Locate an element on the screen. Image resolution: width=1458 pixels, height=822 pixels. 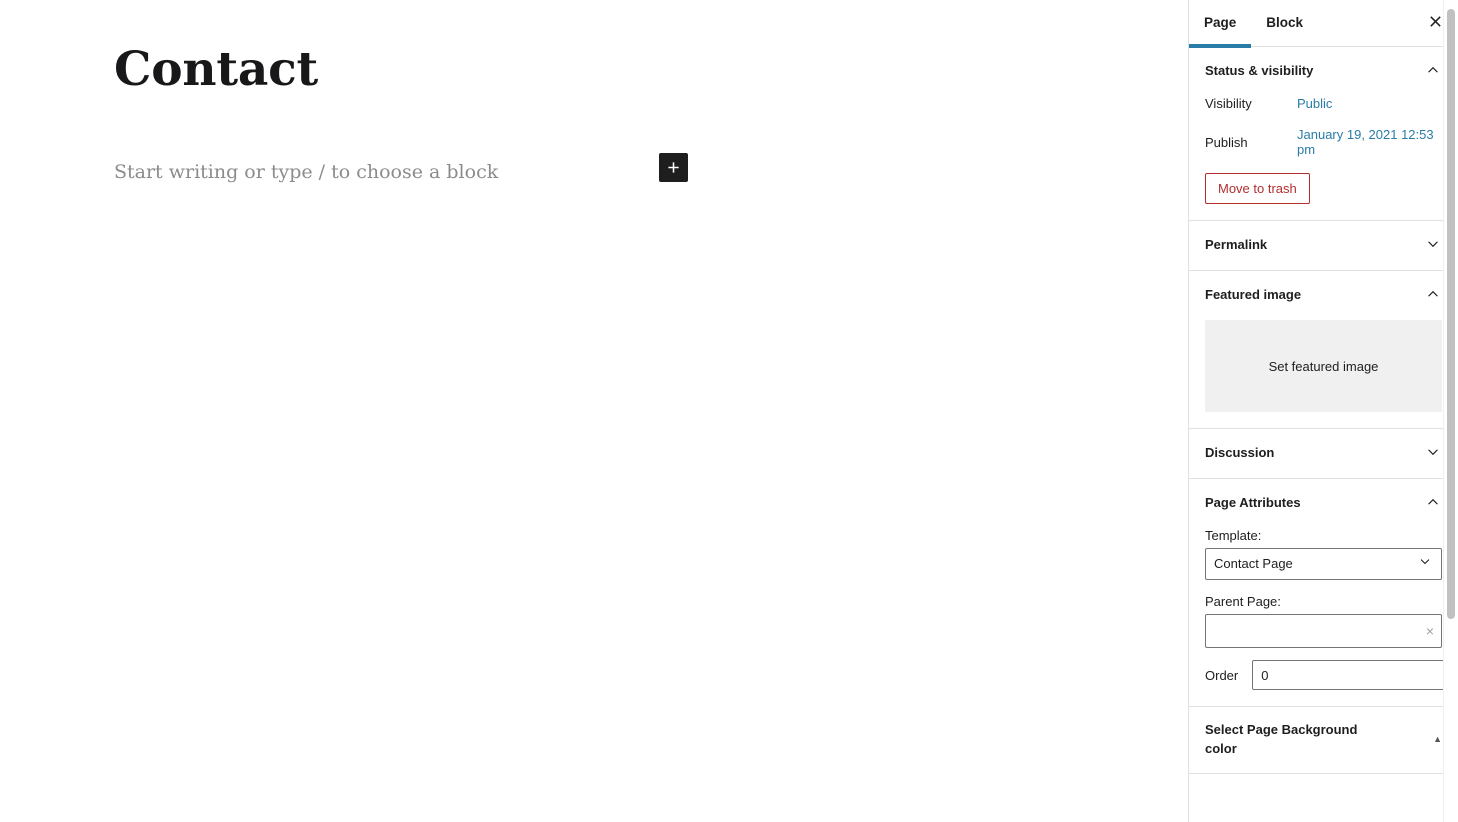
move-to-trash-button: Move to trash is located at coordinates (1257, 188).